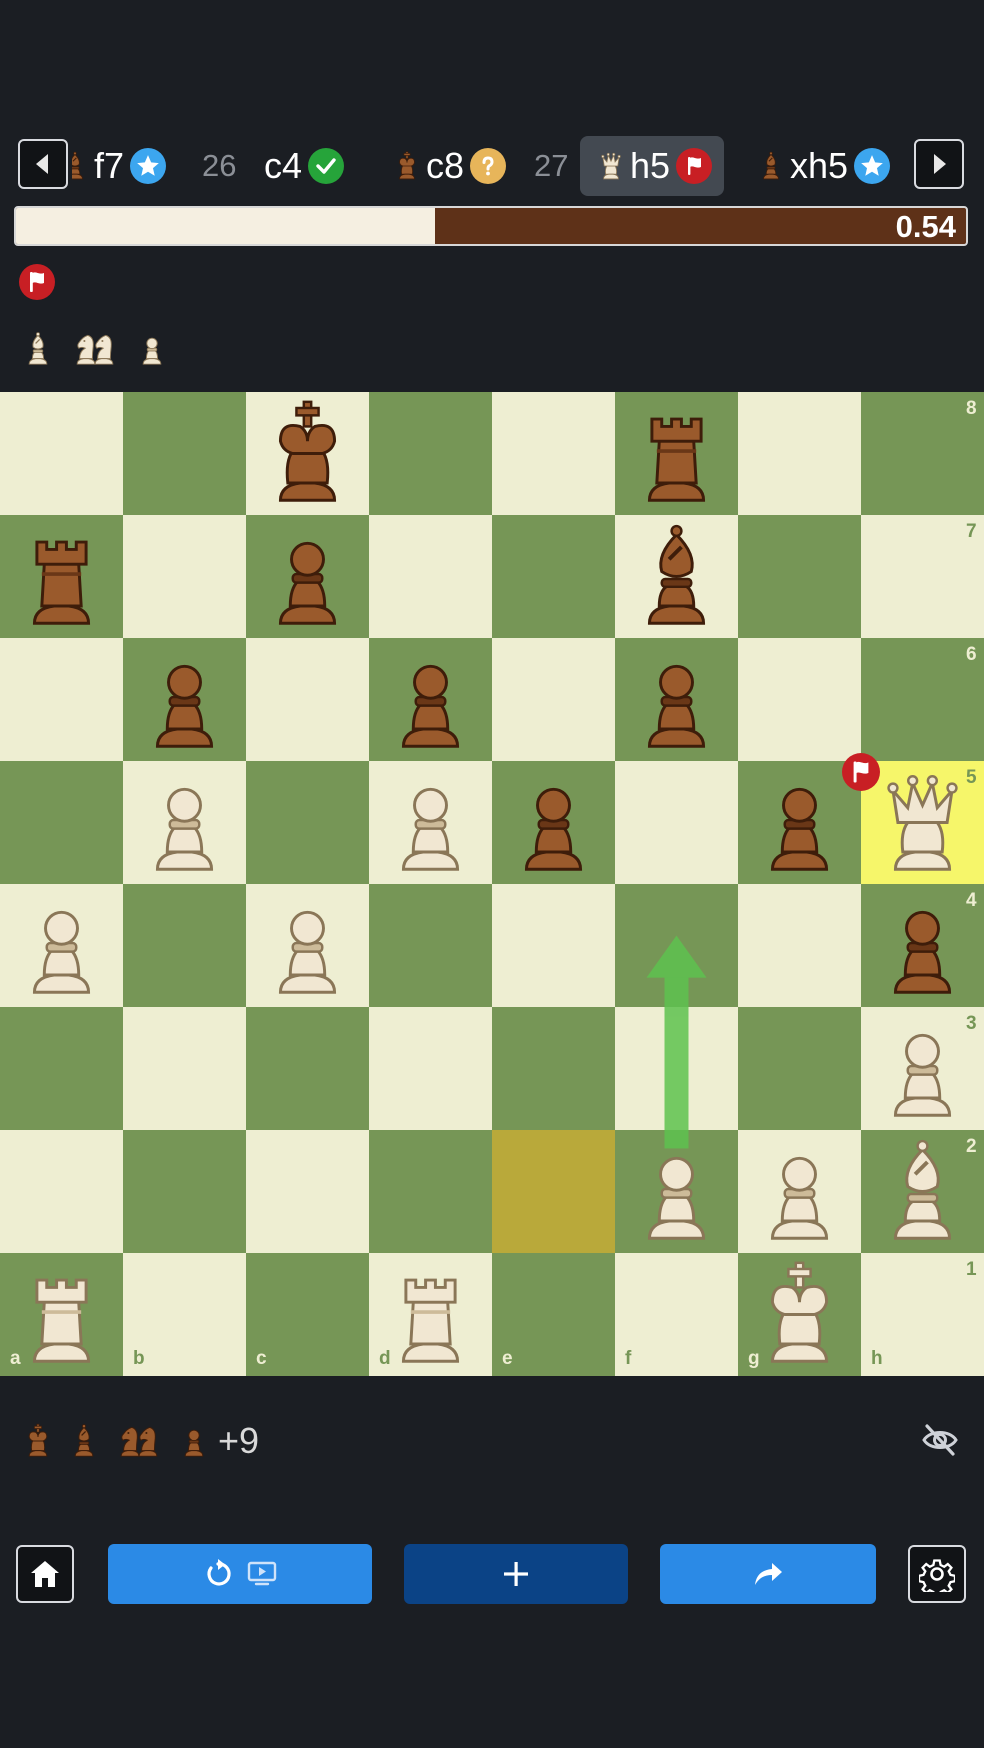  What do you see at coordinates (61, 699) in the screenshot?
I see `square-a6` at bounding box center [61, 699].